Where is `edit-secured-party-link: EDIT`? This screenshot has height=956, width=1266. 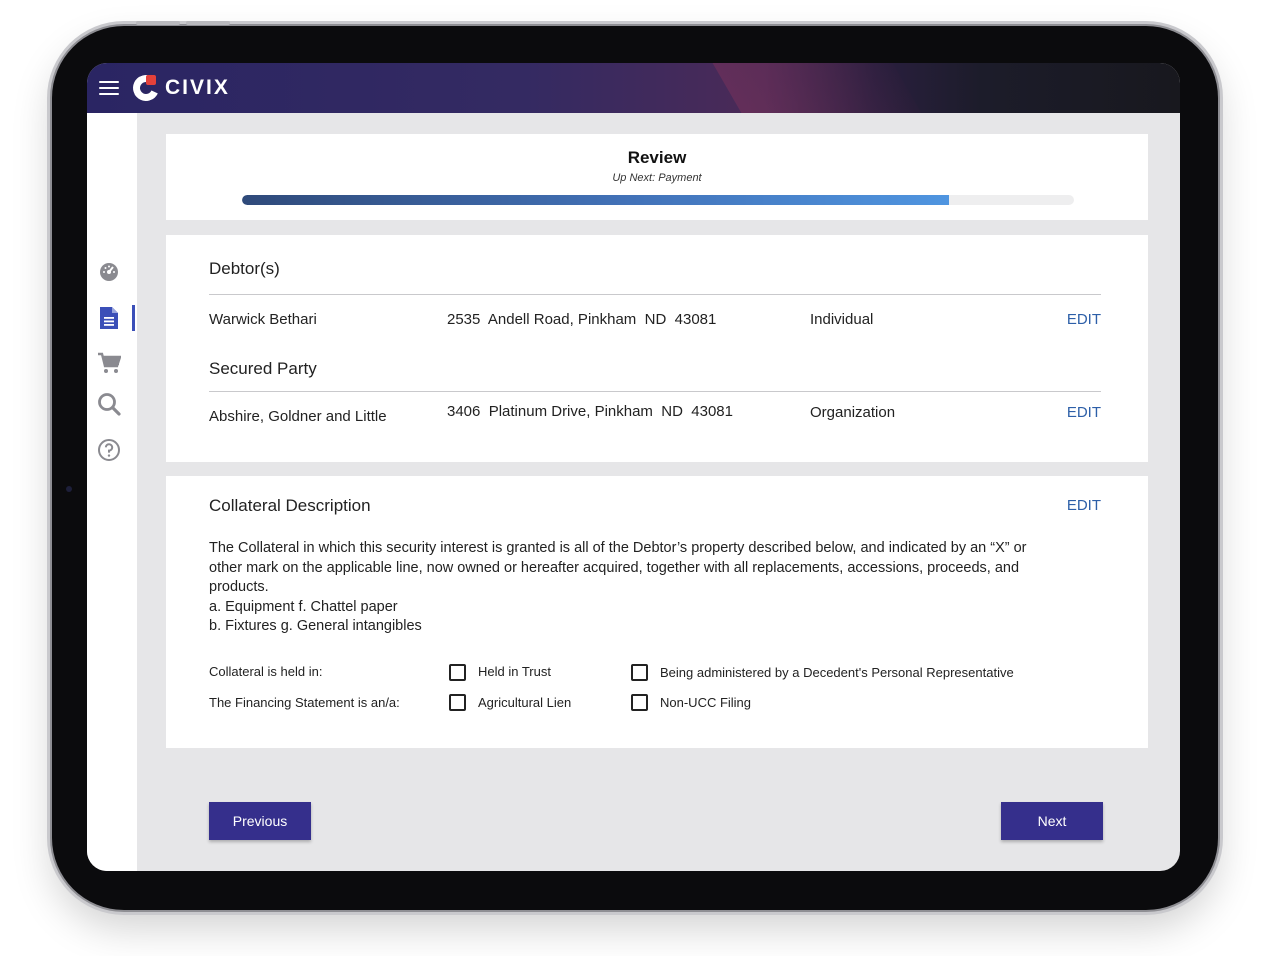
edit-secured-party-link: EDIT is located at coordinates (1084, 412).